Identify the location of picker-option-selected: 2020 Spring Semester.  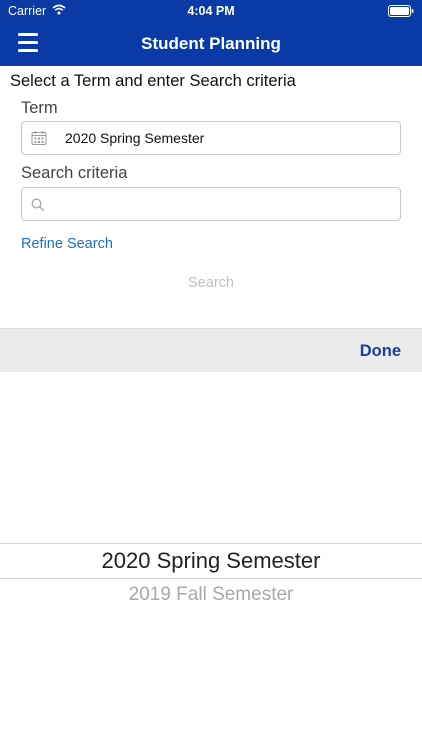
(211, 561).